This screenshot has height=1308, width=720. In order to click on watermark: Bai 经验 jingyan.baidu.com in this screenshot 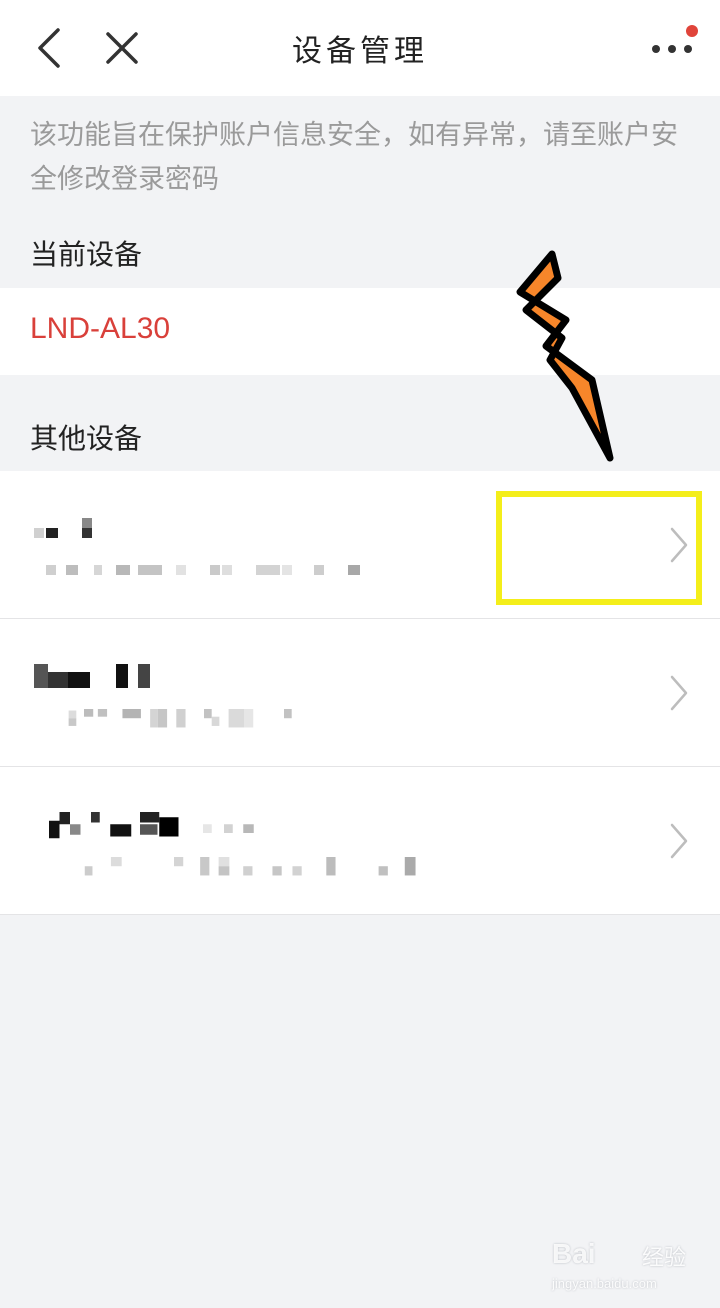, I will do `click(622, 1269)`.